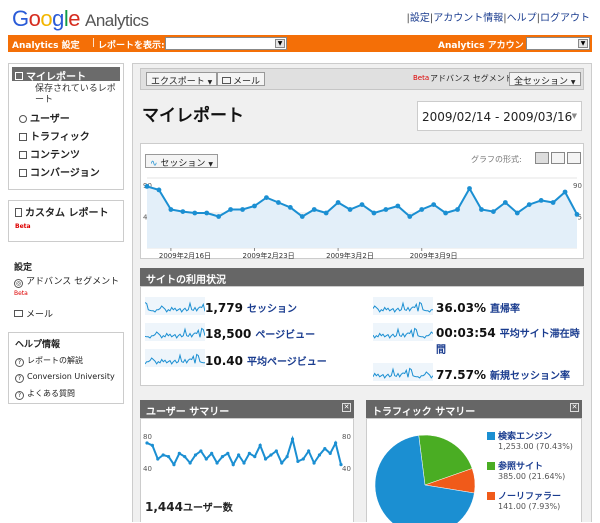  What do you see at coordinates (285, 335) in the screenshot?
I see `stat-label-link: ページビュー` at bounding box center [285, 335].